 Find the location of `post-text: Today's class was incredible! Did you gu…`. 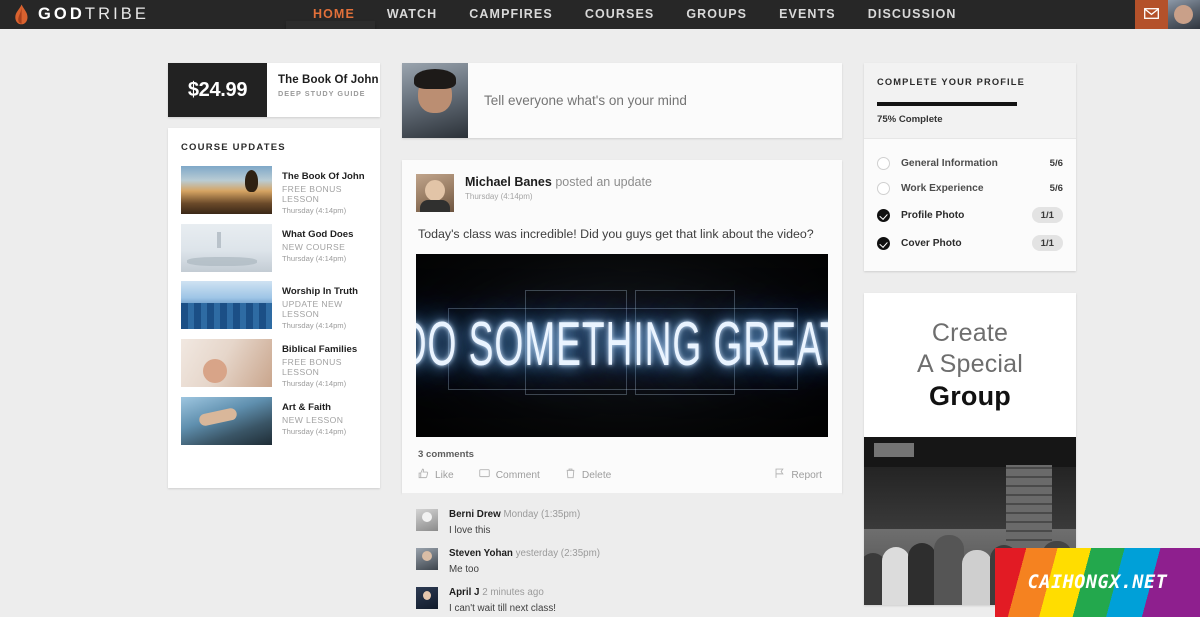

post-text: Today's class was incredible! Did you gu… is located at coordinates (616, 234).